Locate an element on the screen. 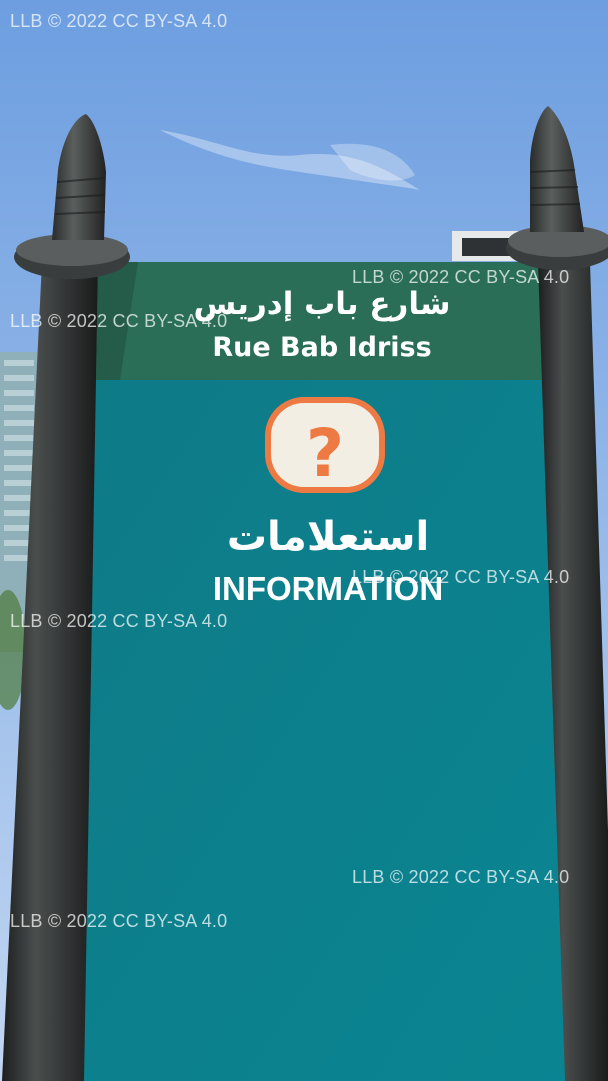 This screenshot has width=608, height=1081. question-mark-glyph: ? is located at coordinates (325, 453).